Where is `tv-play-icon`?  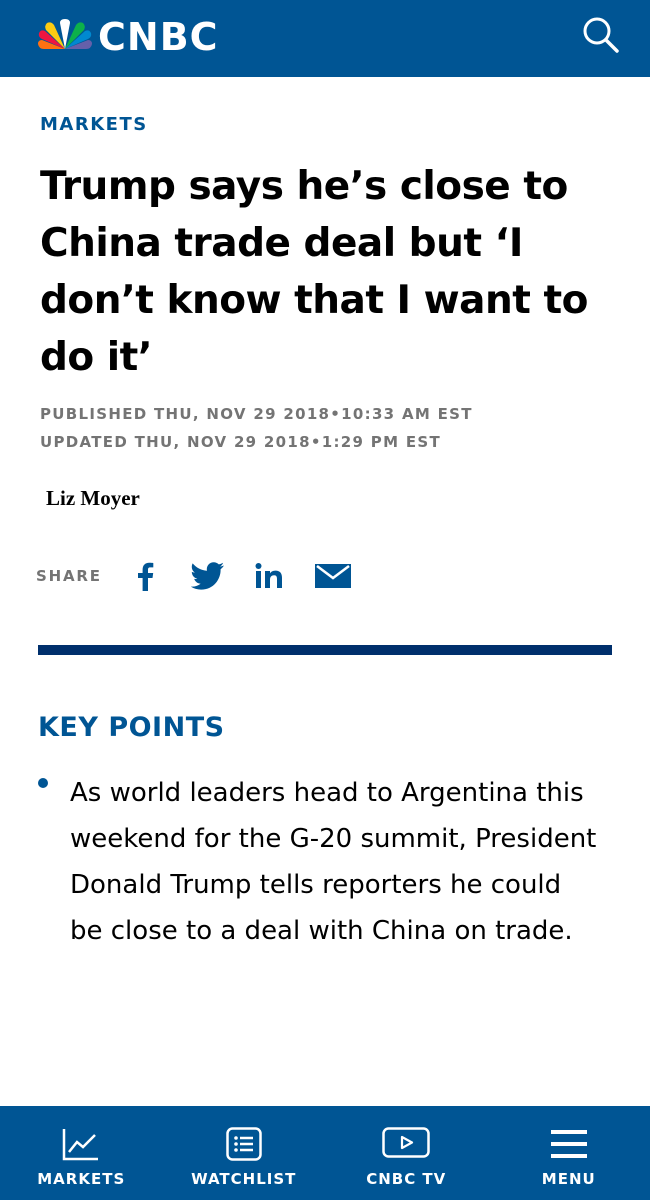 tv-play-icon is located at coordinates (406, 1144).